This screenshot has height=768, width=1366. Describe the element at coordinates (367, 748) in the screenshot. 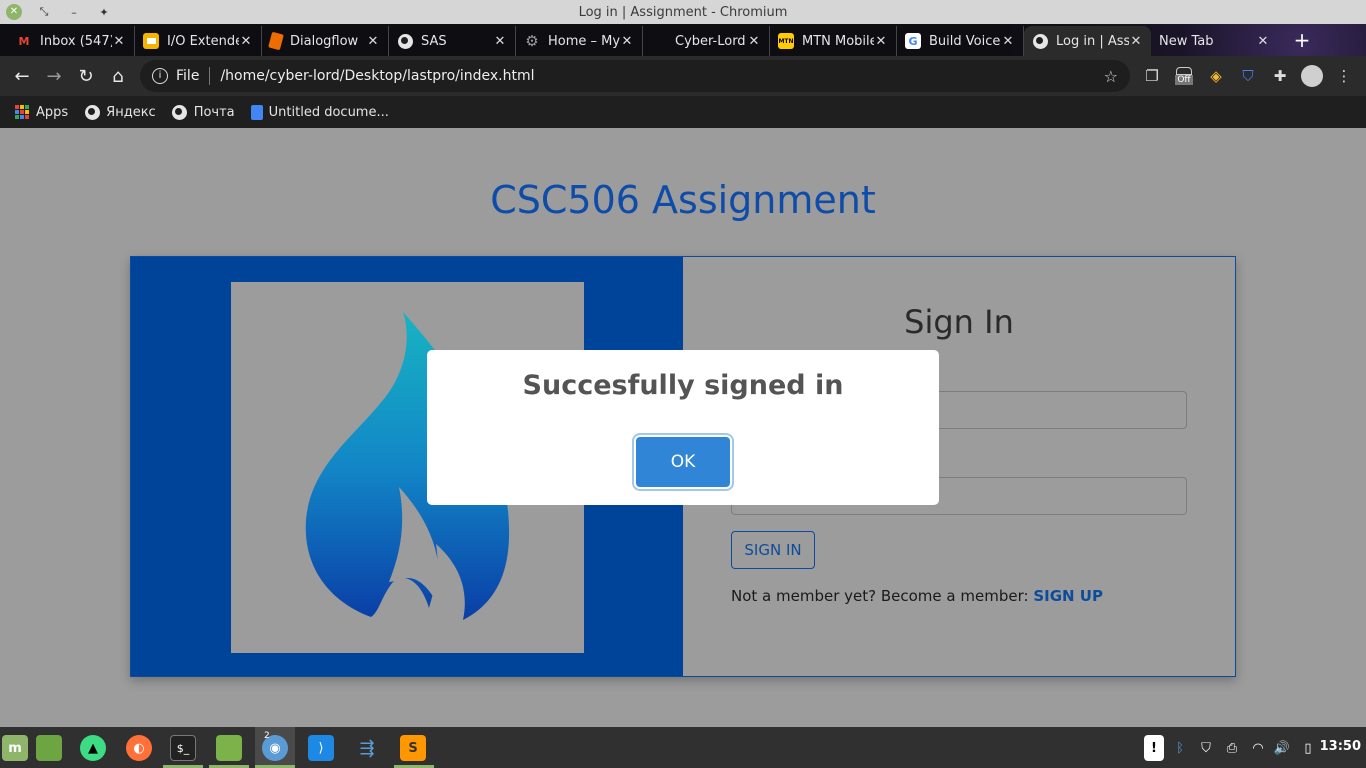

I see `git-tool-icon: ⇶` at that location.